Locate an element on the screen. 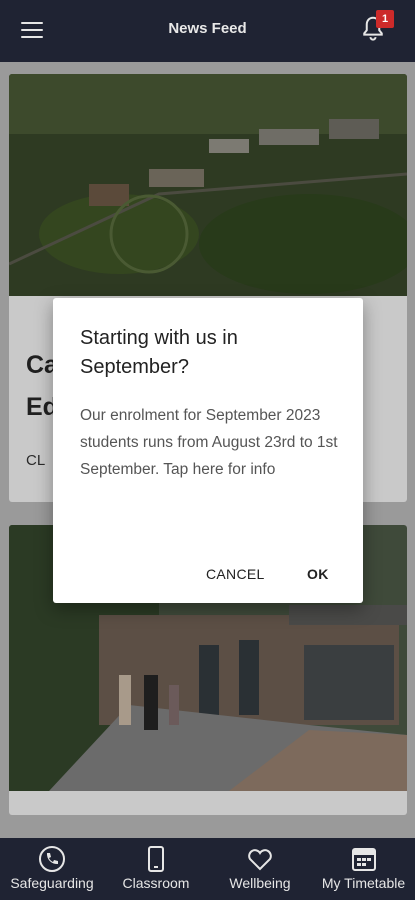 The image size is (415, 900). tablet-icon is located at coordinates (156, 859).